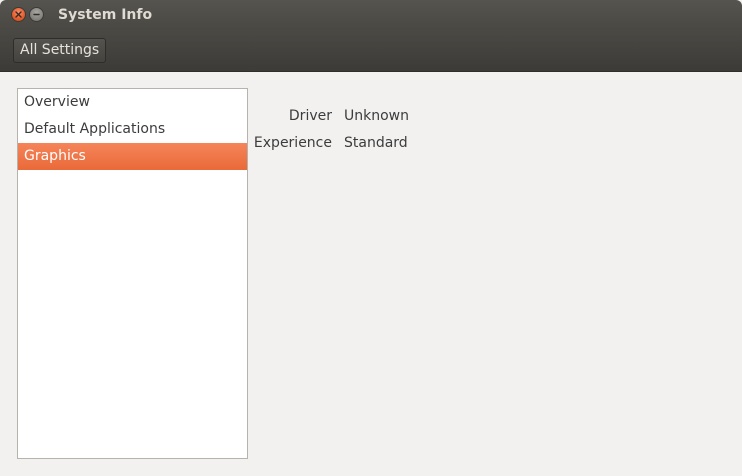  What do you see at coordinates (18, 14) in the screenshot?
I see `close-icon` at bounding box center [18, 14].